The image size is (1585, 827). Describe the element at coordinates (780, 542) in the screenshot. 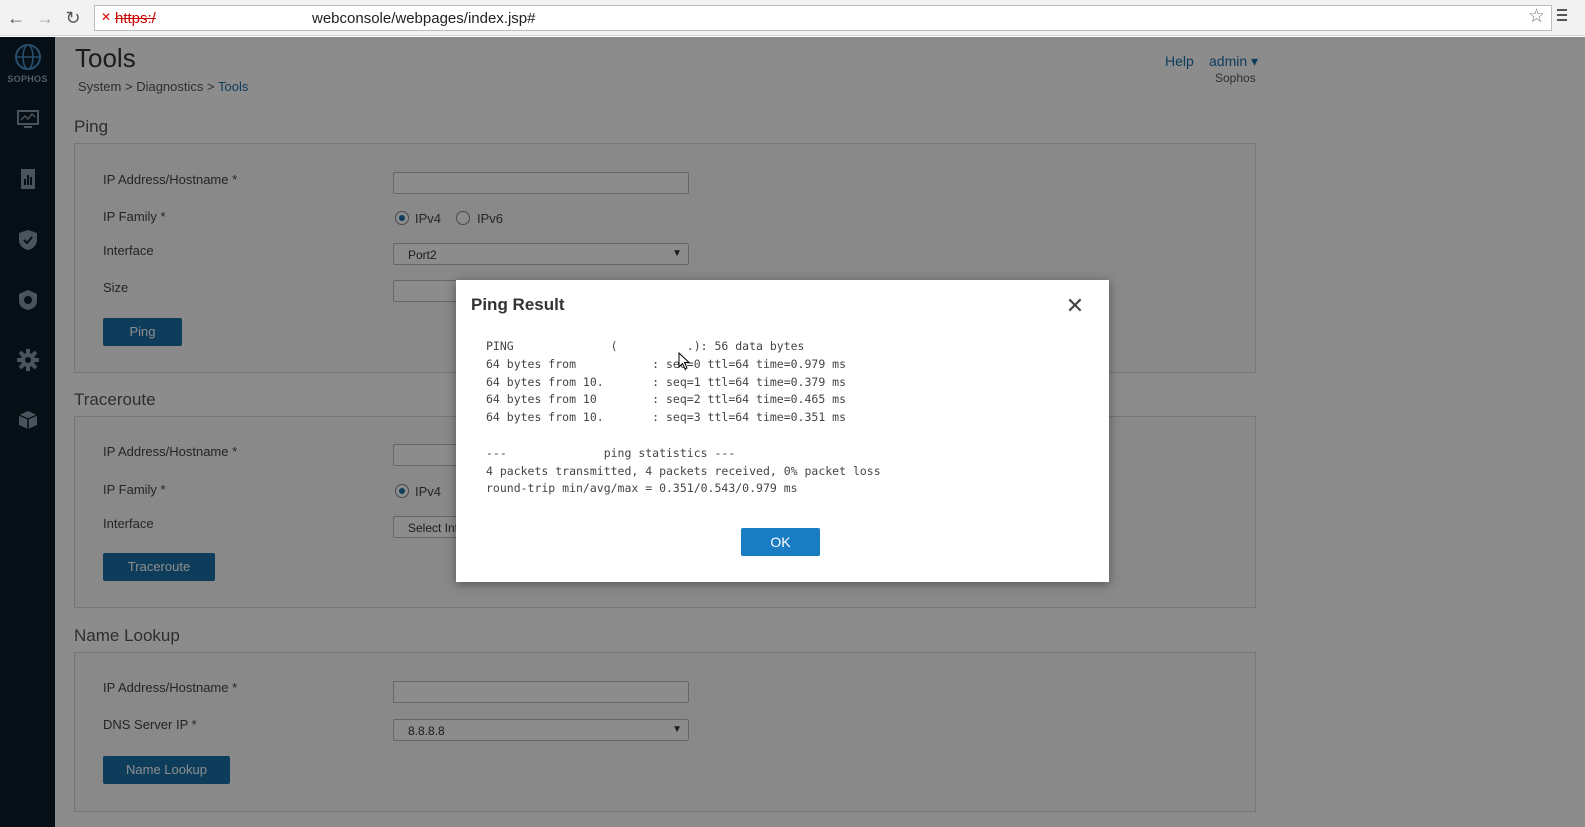

I see `ok-button: OK` at that location.